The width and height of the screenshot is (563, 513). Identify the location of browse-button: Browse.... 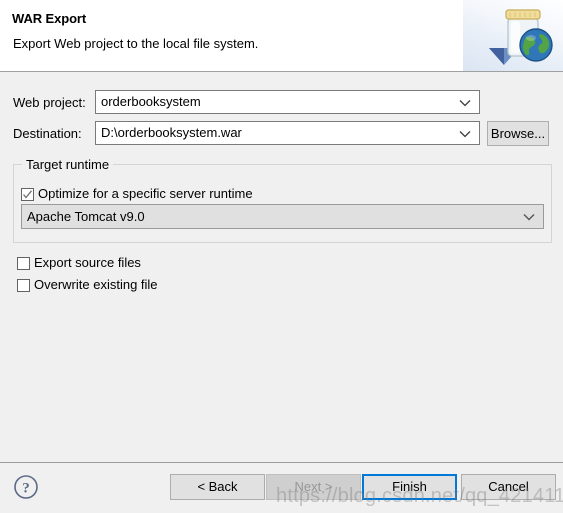
(518, 133).